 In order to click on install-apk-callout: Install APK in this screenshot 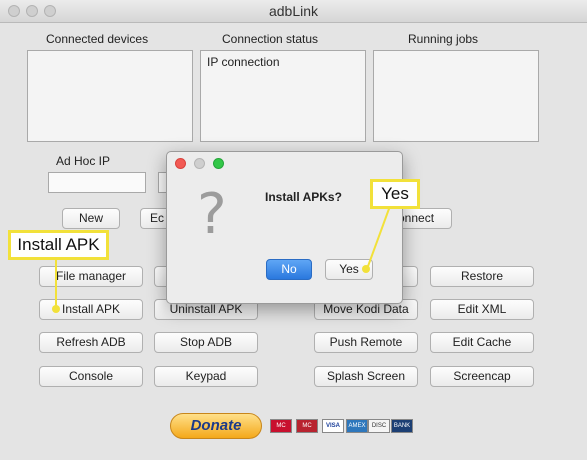, I will do `click(58, 245)`.